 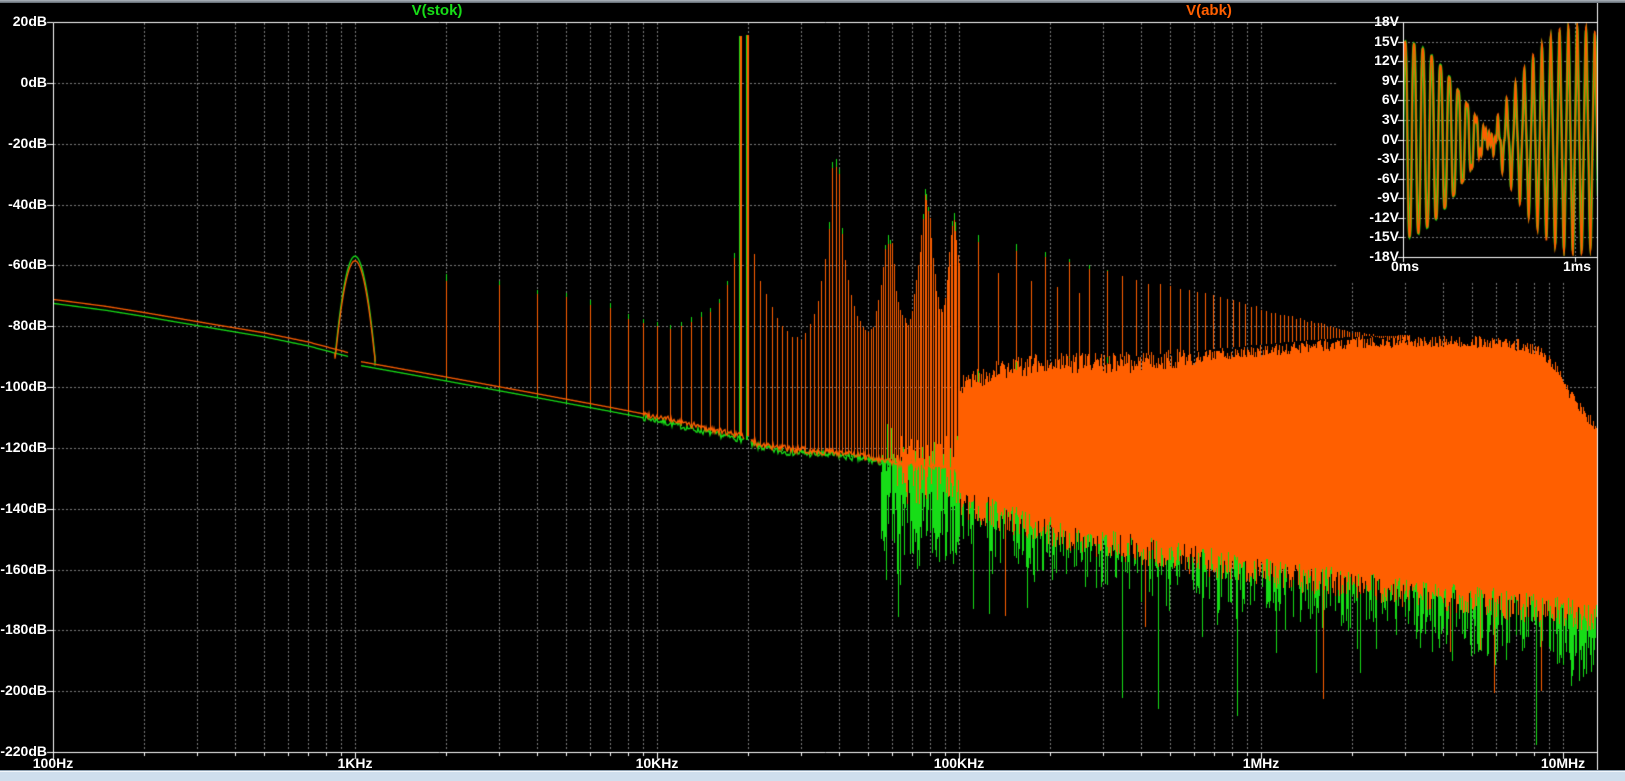 What do you see at coordinates (23, 690) in the screenshot?
I see `fft-y-tick-label: -200dB` at bounding box center [23, 690].